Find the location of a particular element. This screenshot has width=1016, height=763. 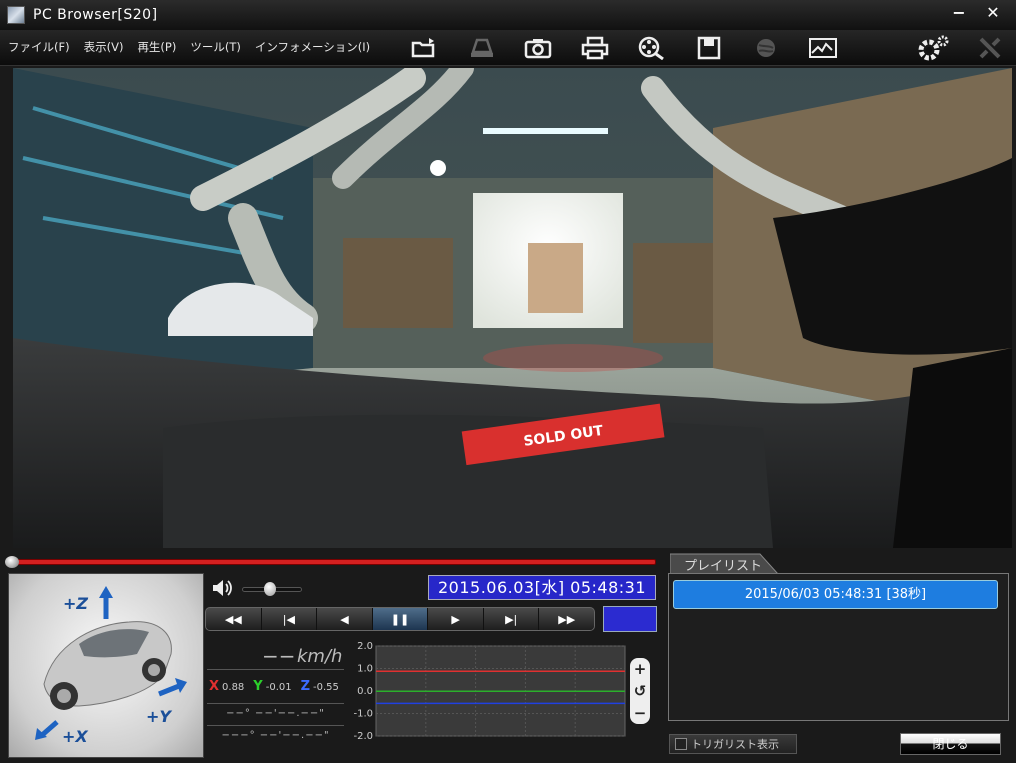

marker-color-box is located at coordinates (630, 619).